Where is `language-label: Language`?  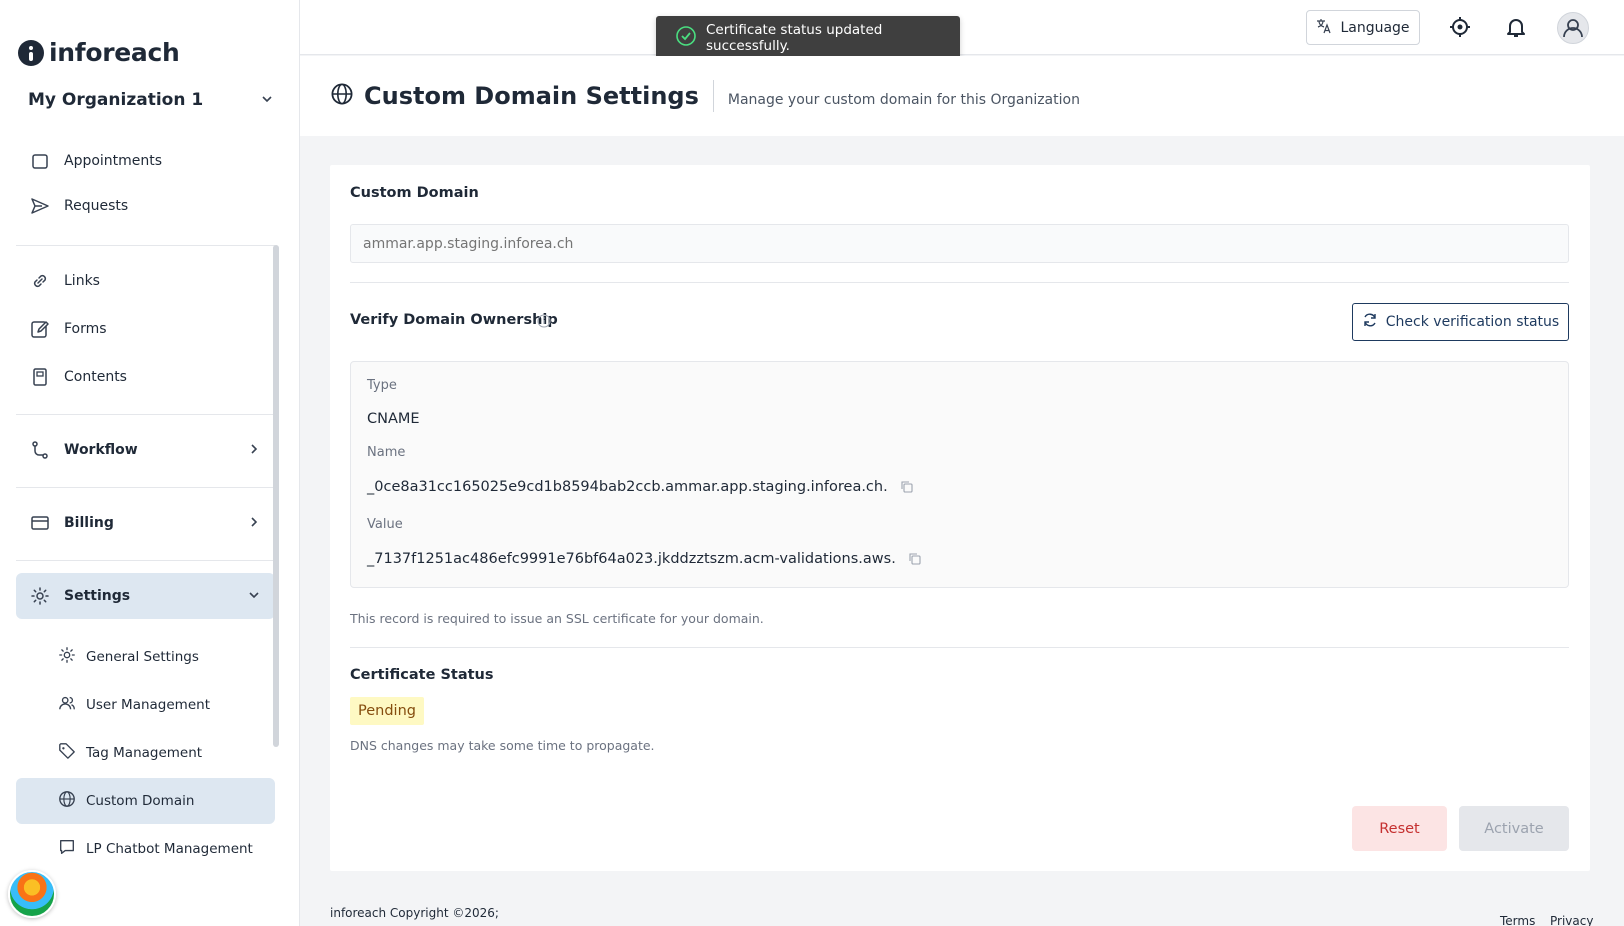 language-label: Language is located at coordinates (1375, 27).